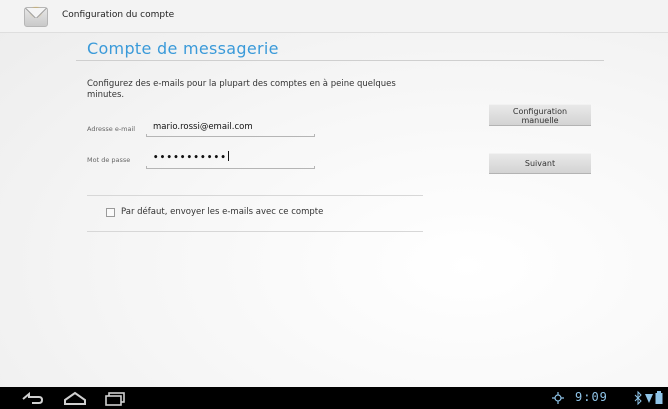 The width and height of the screenshot is (668, 409). What do you see at coordinates (540, 163) in the screenshot?
I see `next-button: Suivant` at bounding box center [540, 163].